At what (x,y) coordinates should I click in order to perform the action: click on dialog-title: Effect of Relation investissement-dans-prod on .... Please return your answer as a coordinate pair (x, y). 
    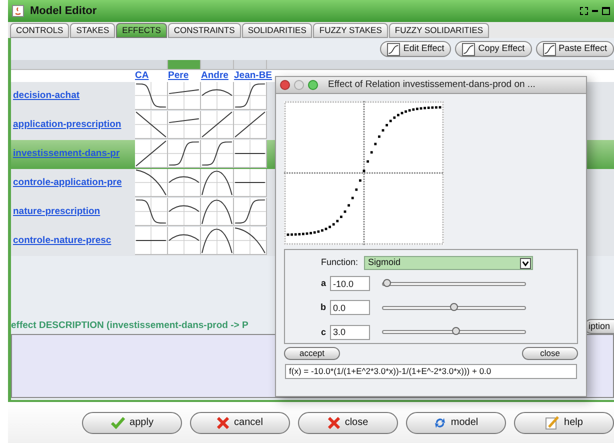
    Looking at the image, I should click on (432, 85).